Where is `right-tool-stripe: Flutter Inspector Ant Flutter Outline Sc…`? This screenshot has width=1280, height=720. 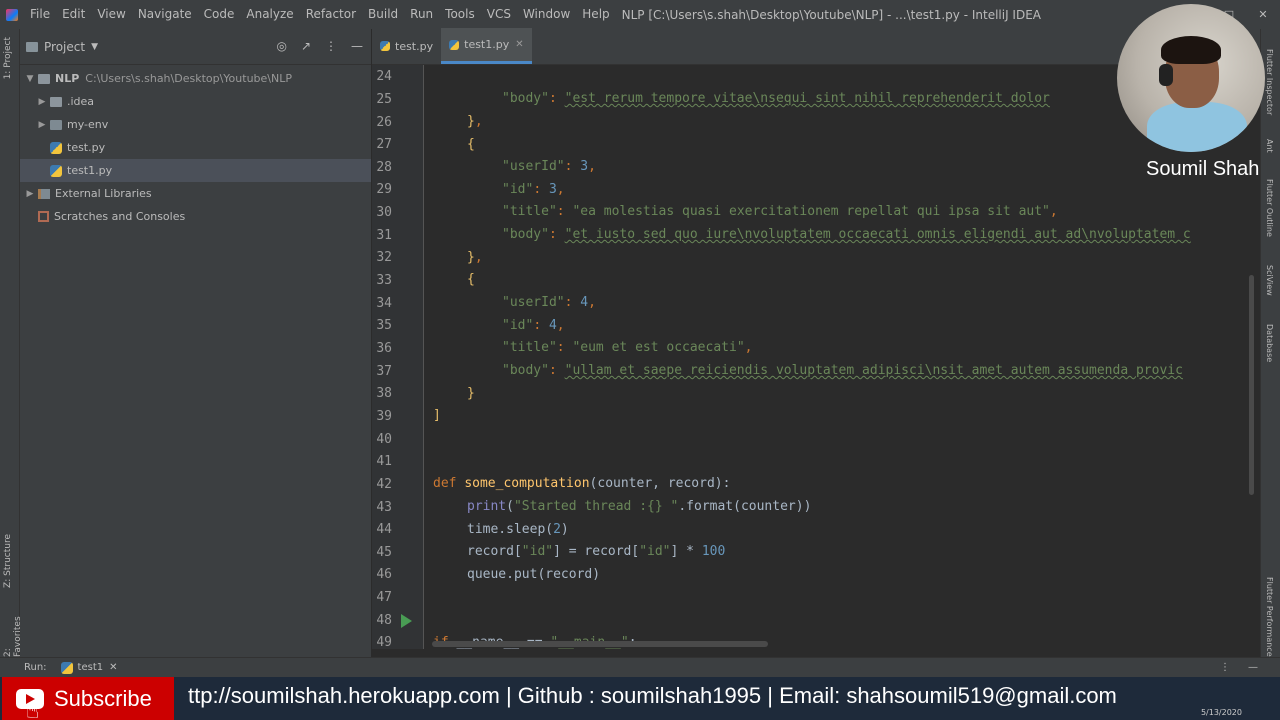 right-tool-stripe: Flutter Inspector Ant Flutter Outline Sc… is located at coordinates (1270, 343).